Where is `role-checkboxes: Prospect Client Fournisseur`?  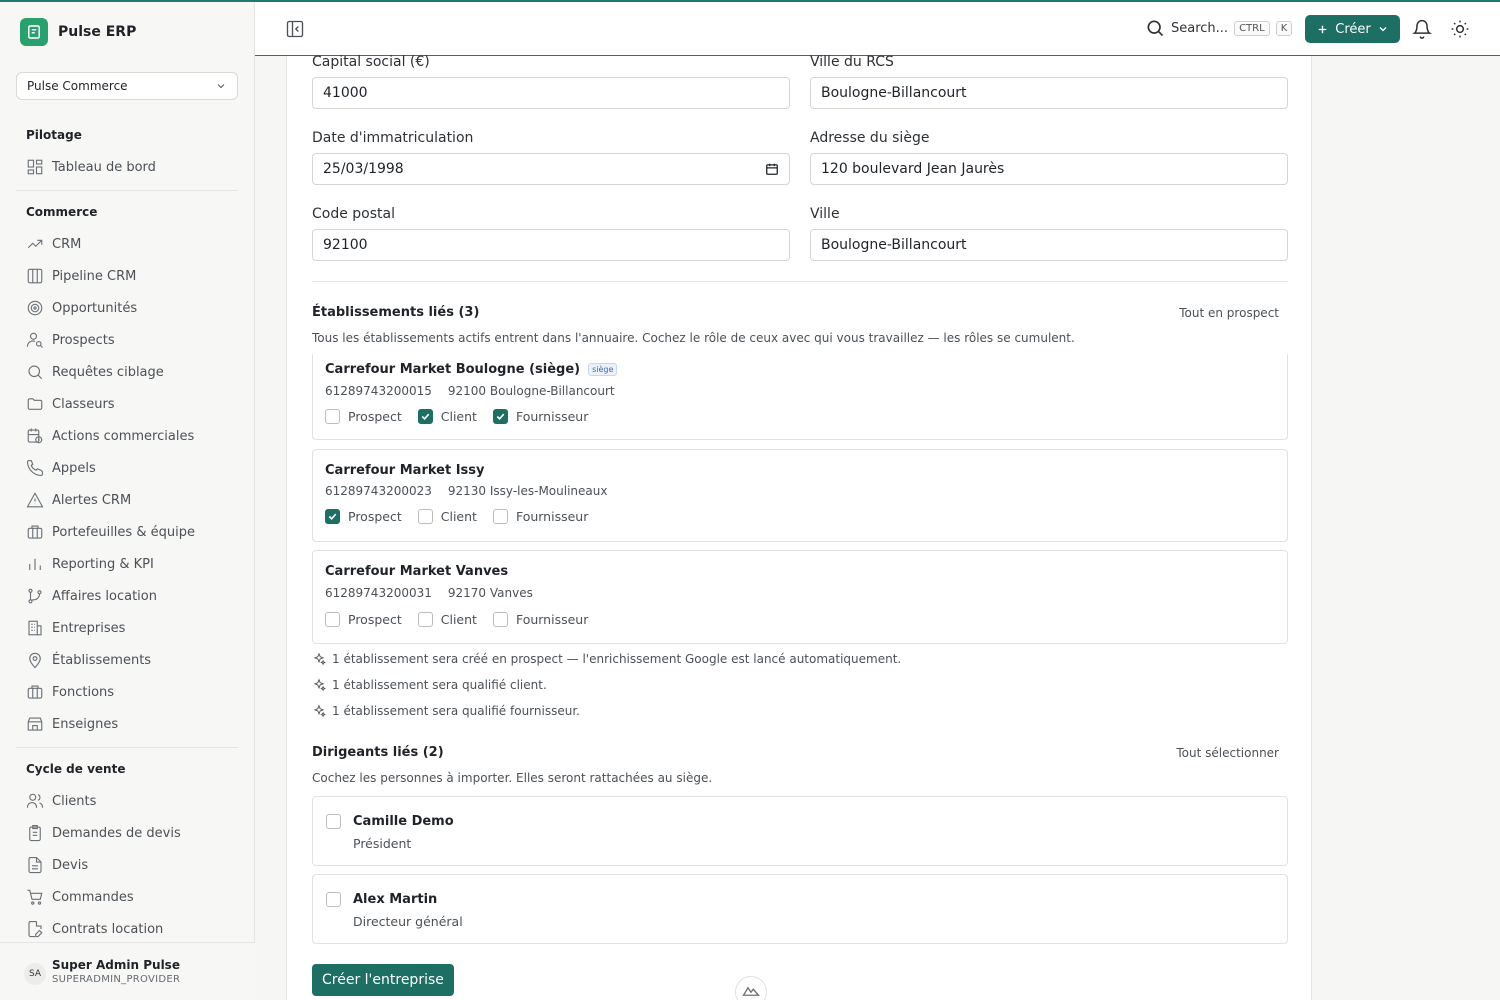 role-checkboxes: Prospect Client Fournisseur is located at coordinates (456, 516).